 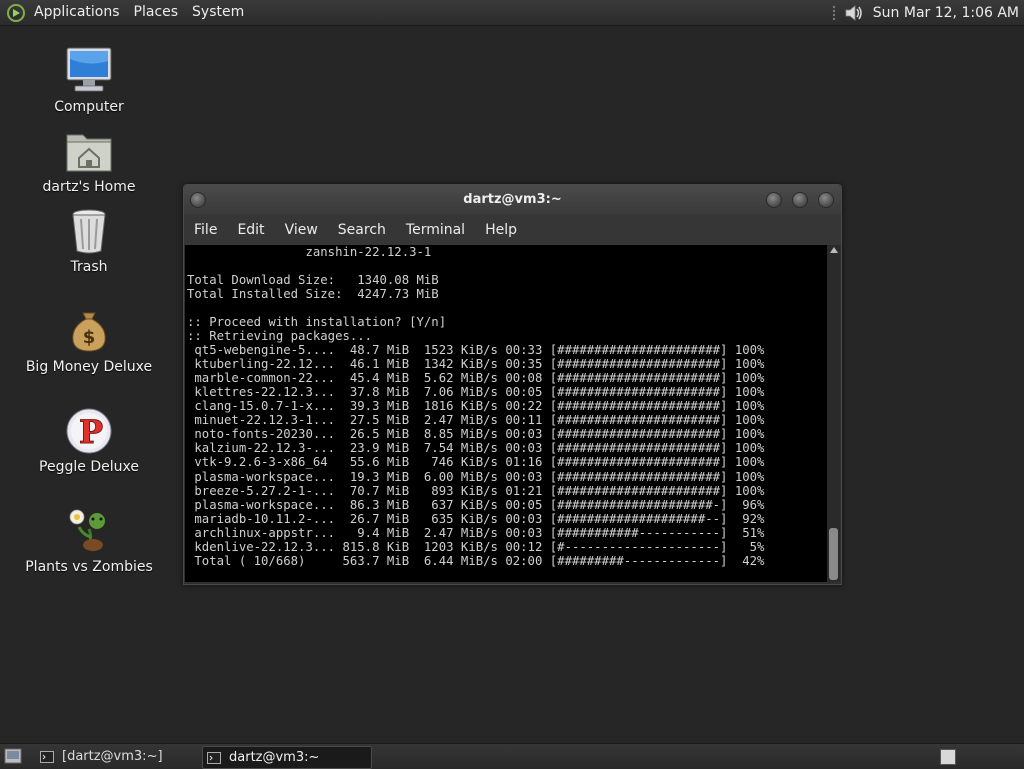 I want to click on show-desktop-icon, so click(x=13, y=756).